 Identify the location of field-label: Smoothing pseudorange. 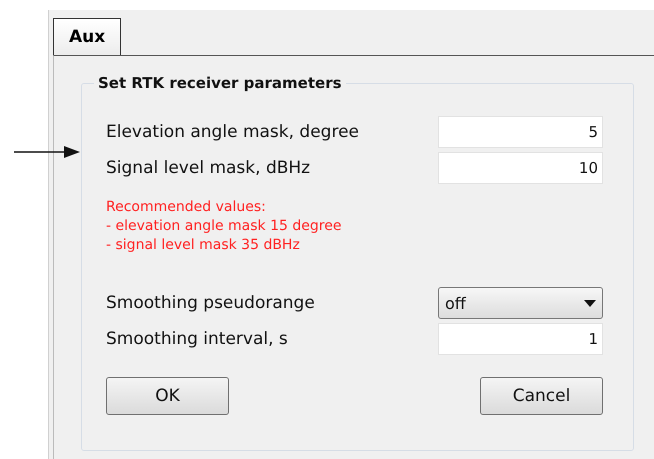
(210, 303).